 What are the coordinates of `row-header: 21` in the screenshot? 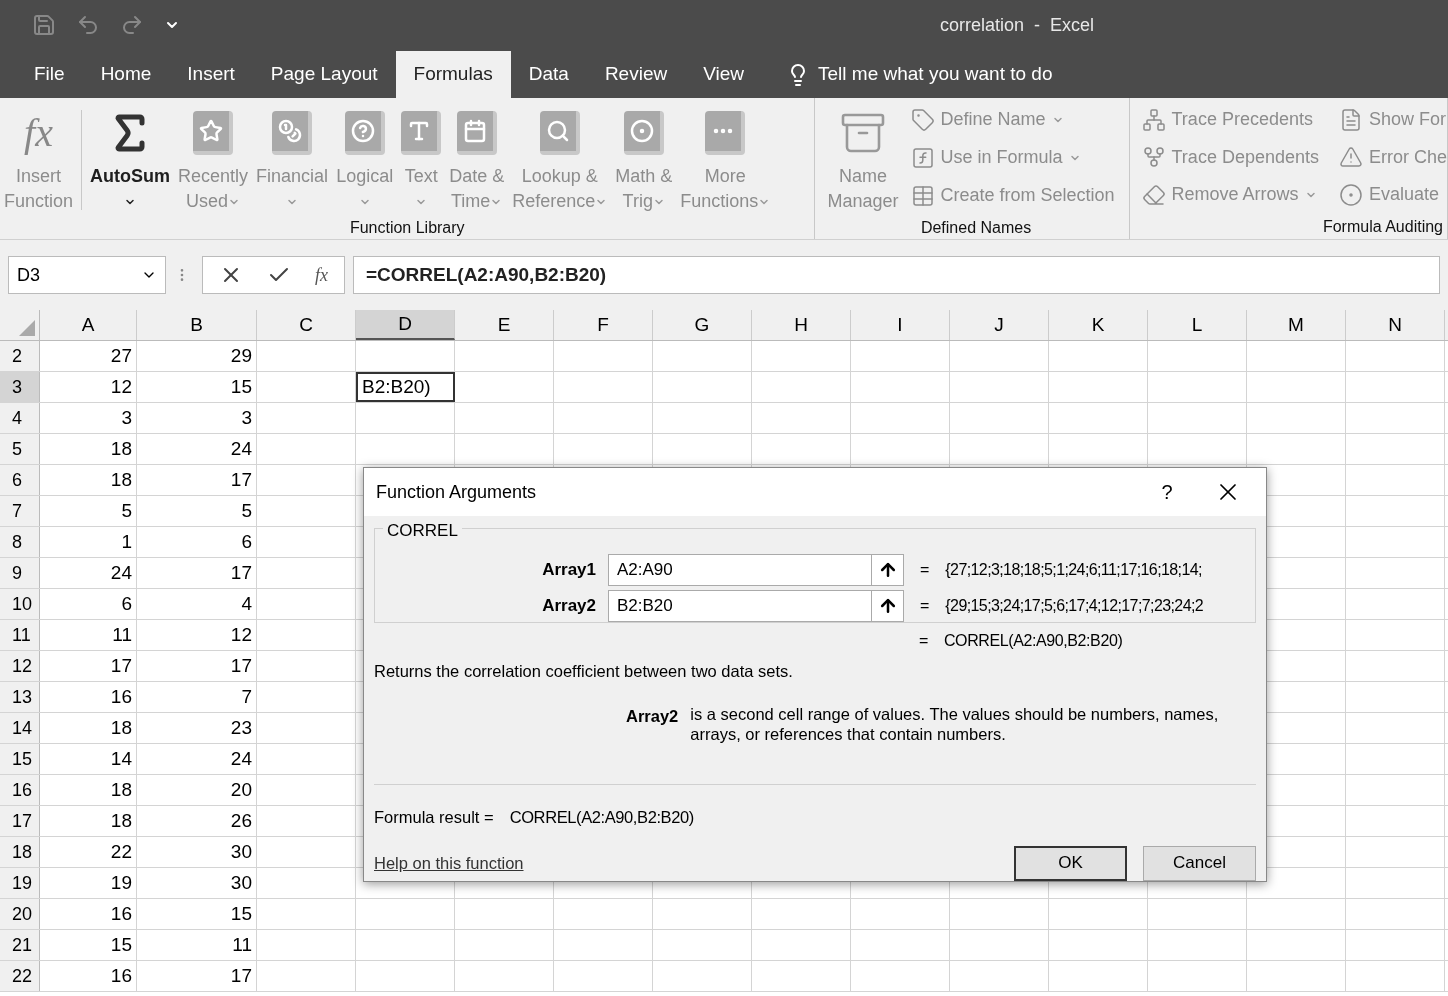 It's located at (20, 945).